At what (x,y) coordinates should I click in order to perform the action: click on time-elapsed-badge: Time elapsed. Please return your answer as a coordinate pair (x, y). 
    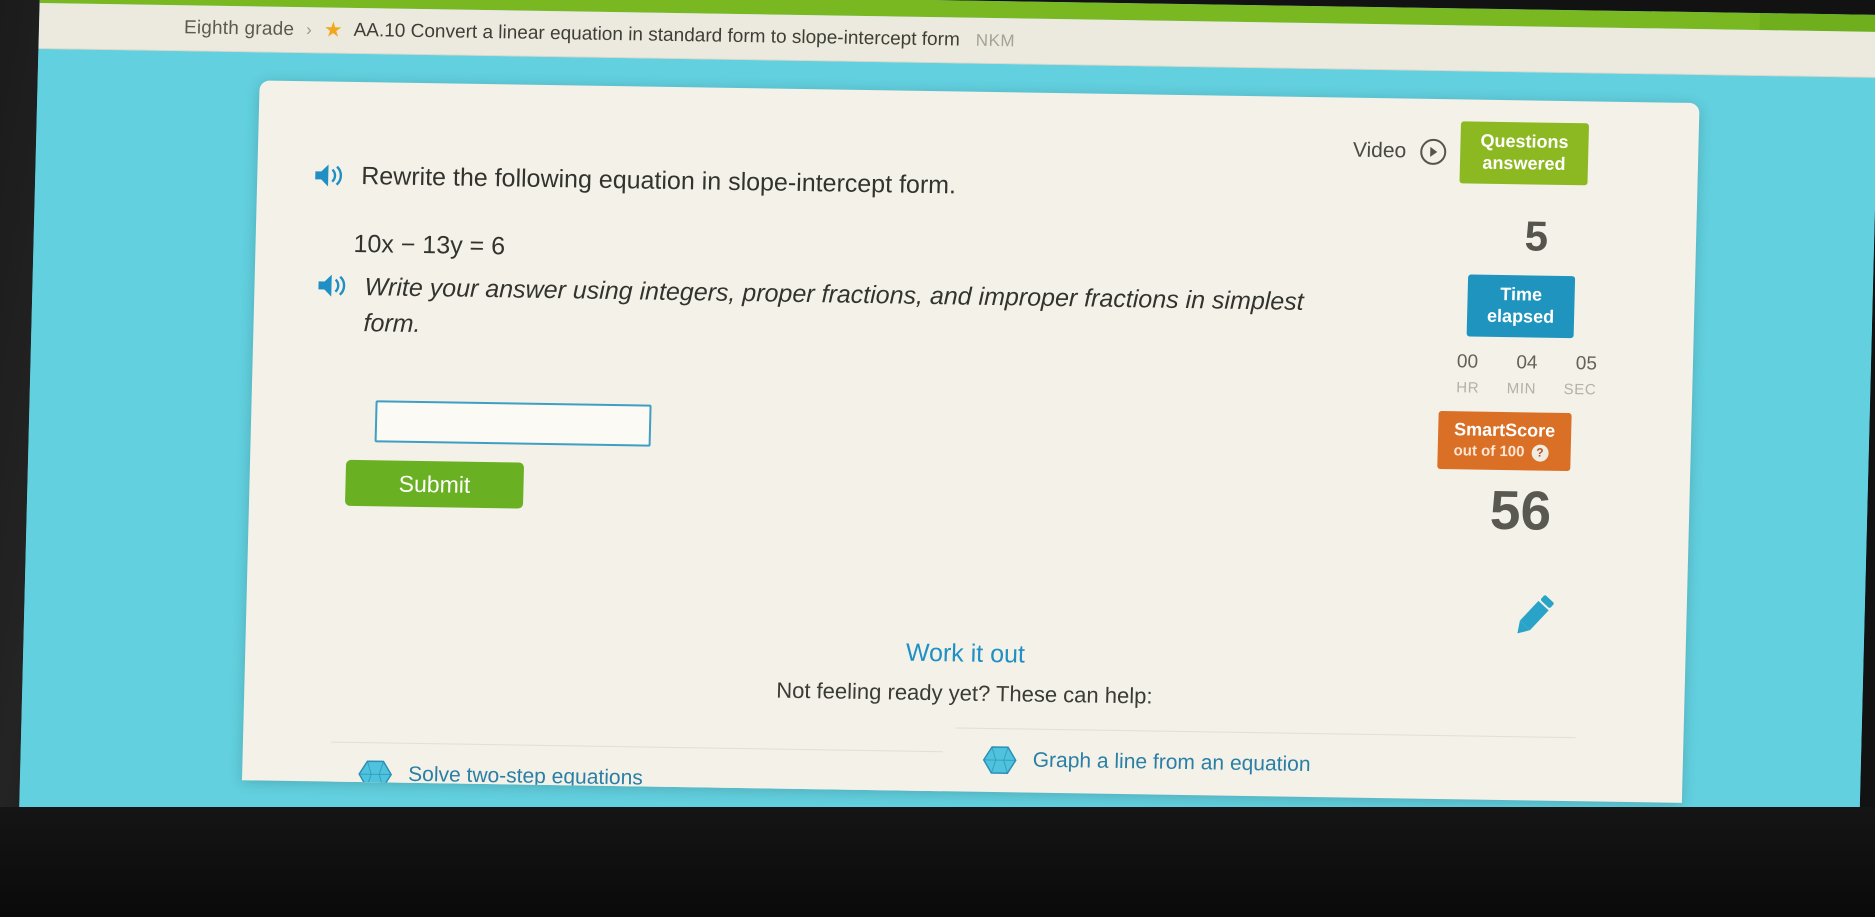
    Looking at the image, I should click on (1521, 306).